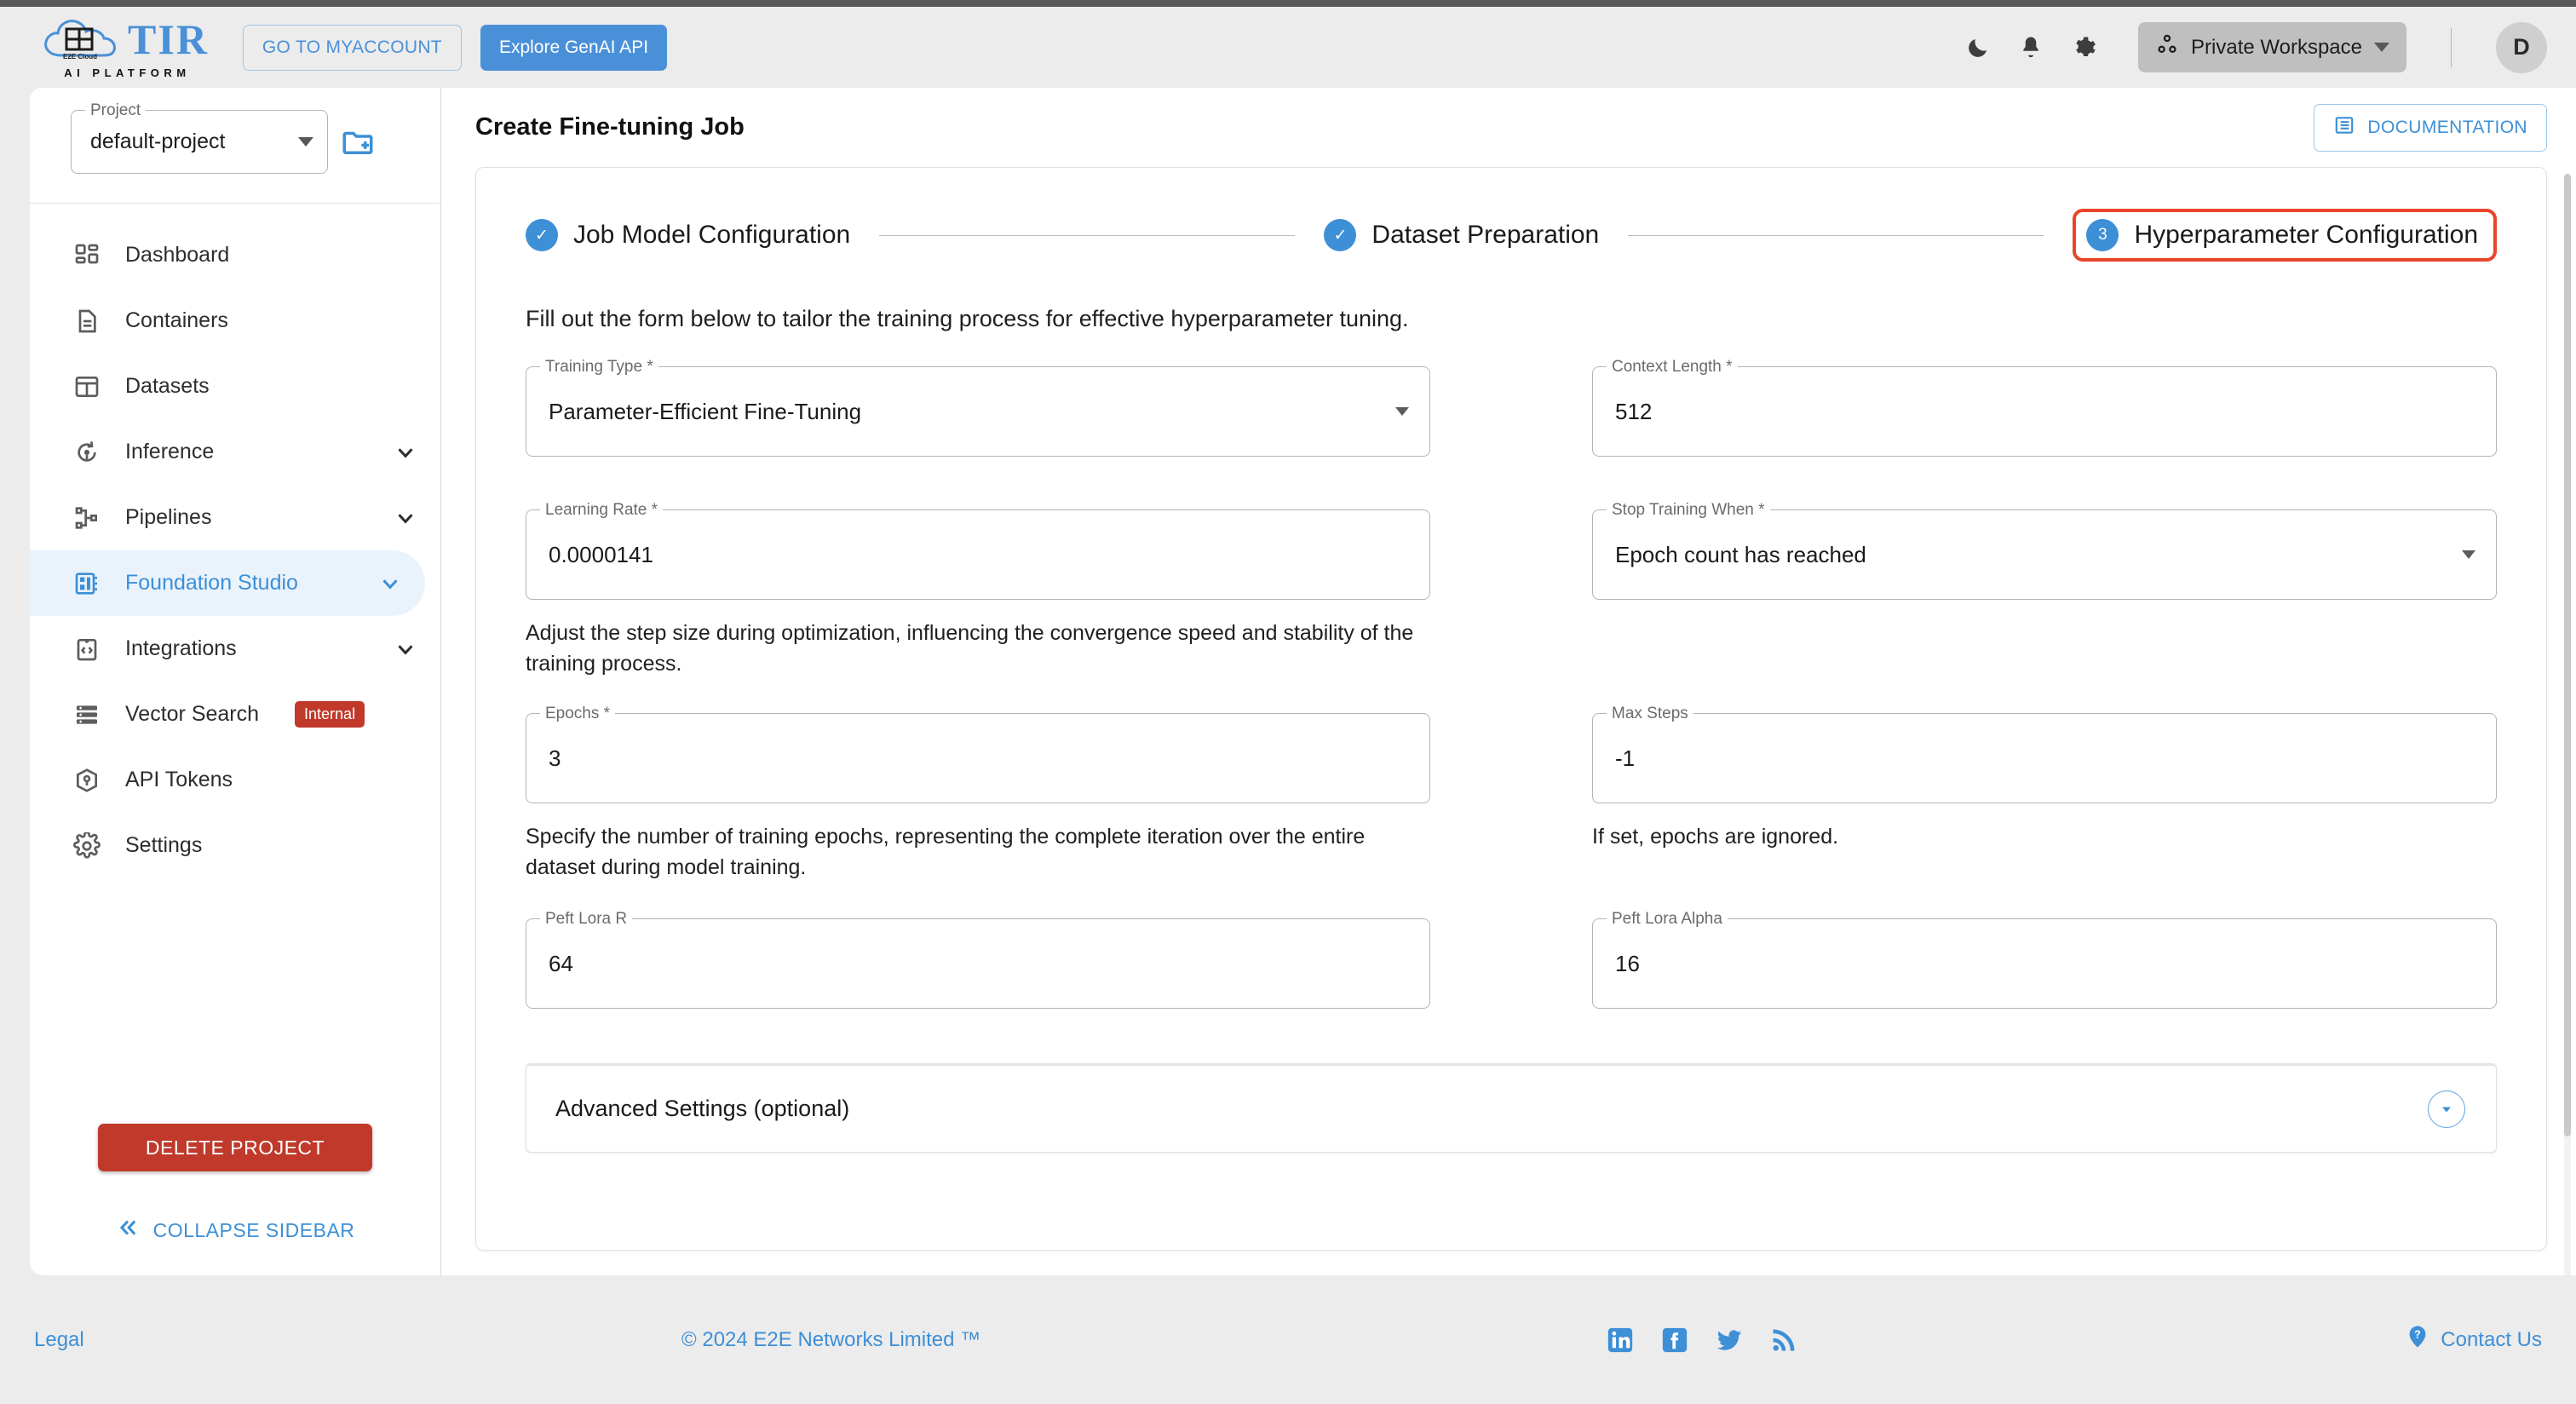 This screenshot has height=1404, width=2576. Describe the element at coordinates (235, 1230) in the screenshot. I see `collapse-sidebar-button: COLLAPSE SIDEBAR` at that location.